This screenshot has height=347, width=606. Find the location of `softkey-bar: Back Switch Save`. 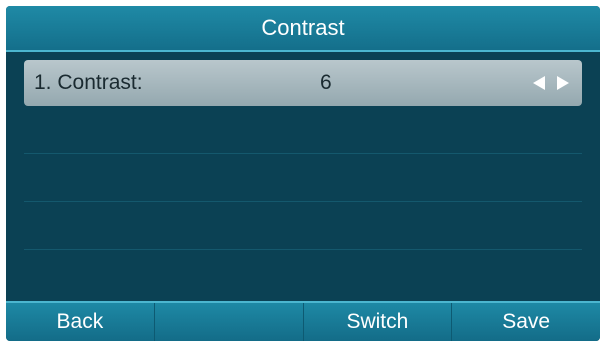

softkey-bar: Back Switch Save is located at coordinates (303, 321).